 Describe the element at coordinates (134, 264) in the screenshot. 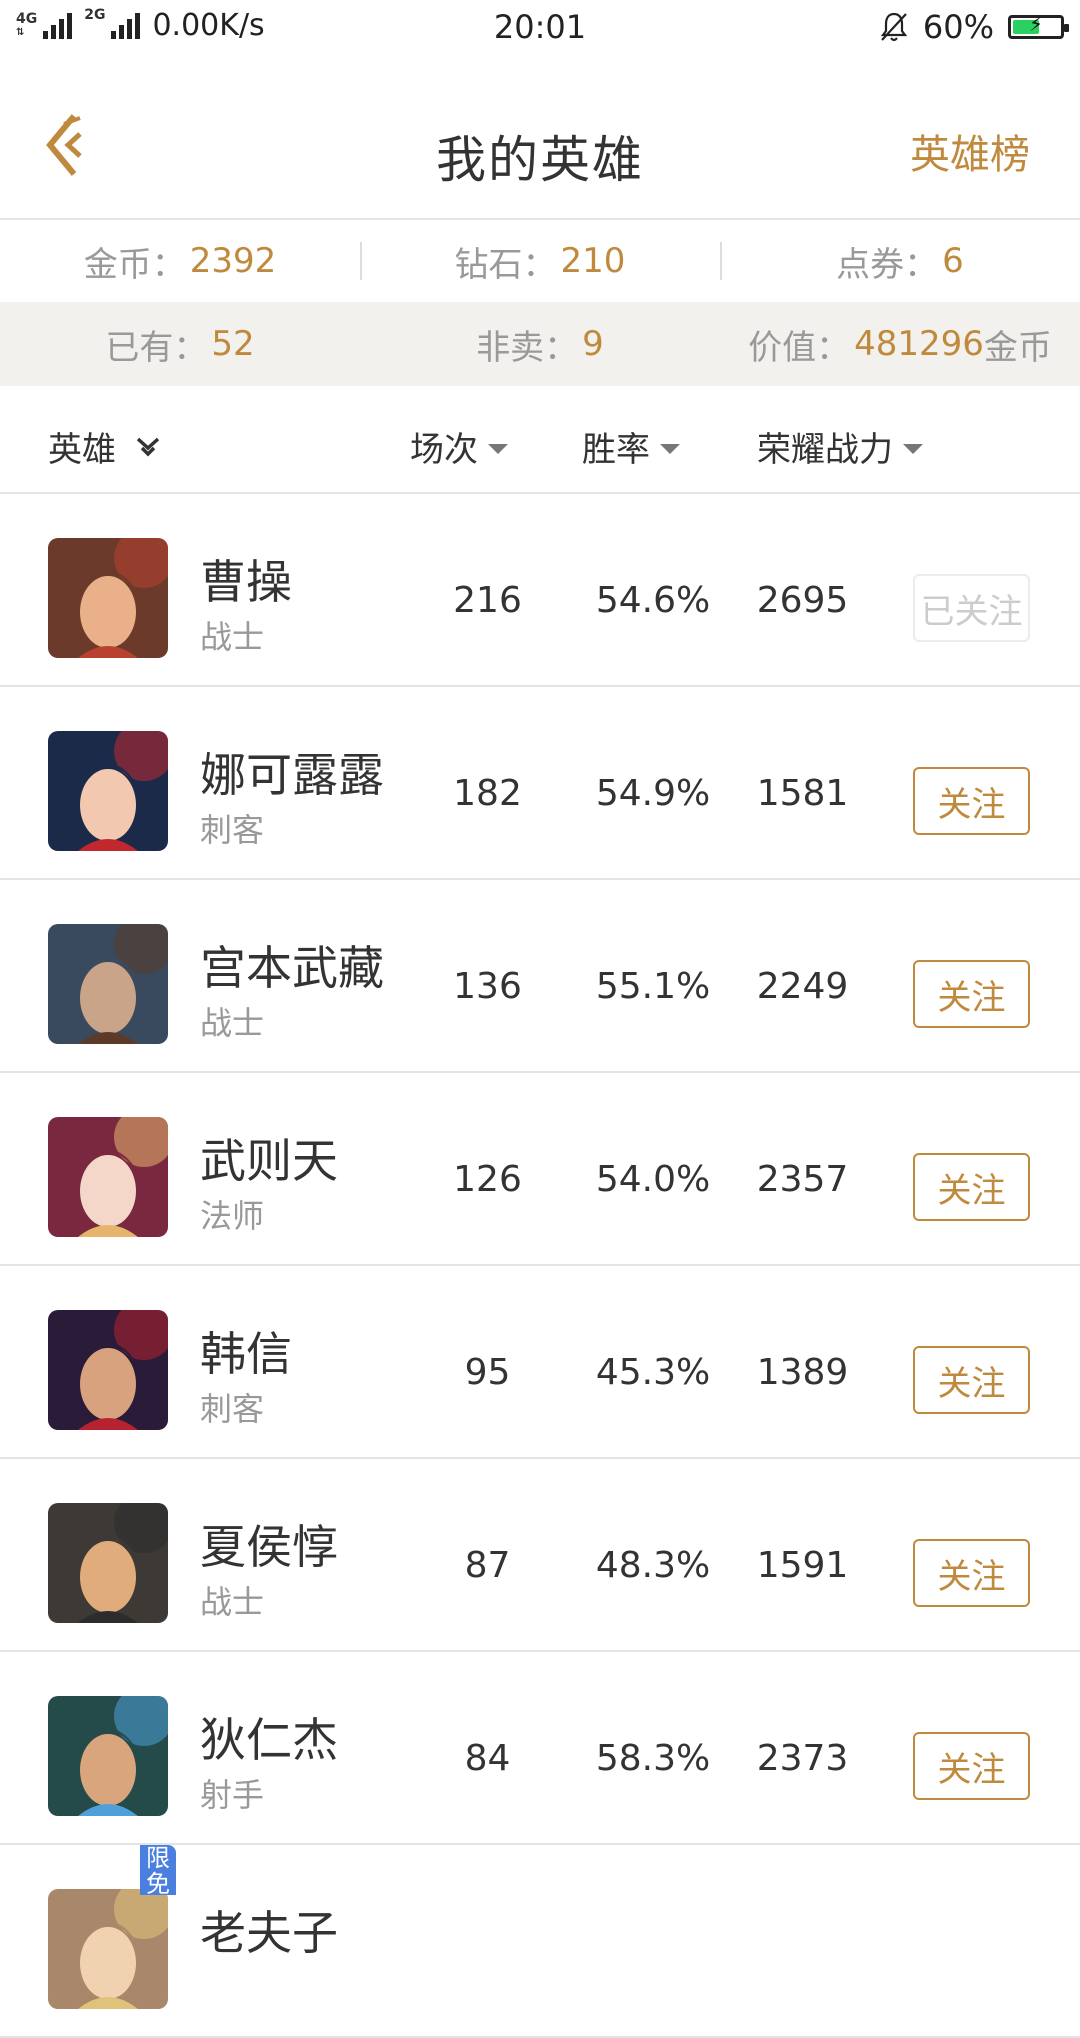

I see `gold-label: 金币：` at that location.